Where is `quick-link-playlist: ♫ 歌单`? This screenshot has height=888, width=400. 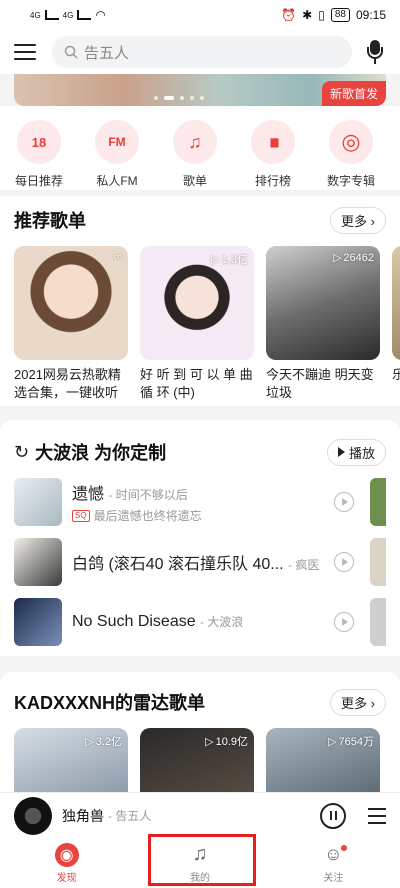
quick-link-playlist: ♫ 歌单 is located at coordinates (195, 155).